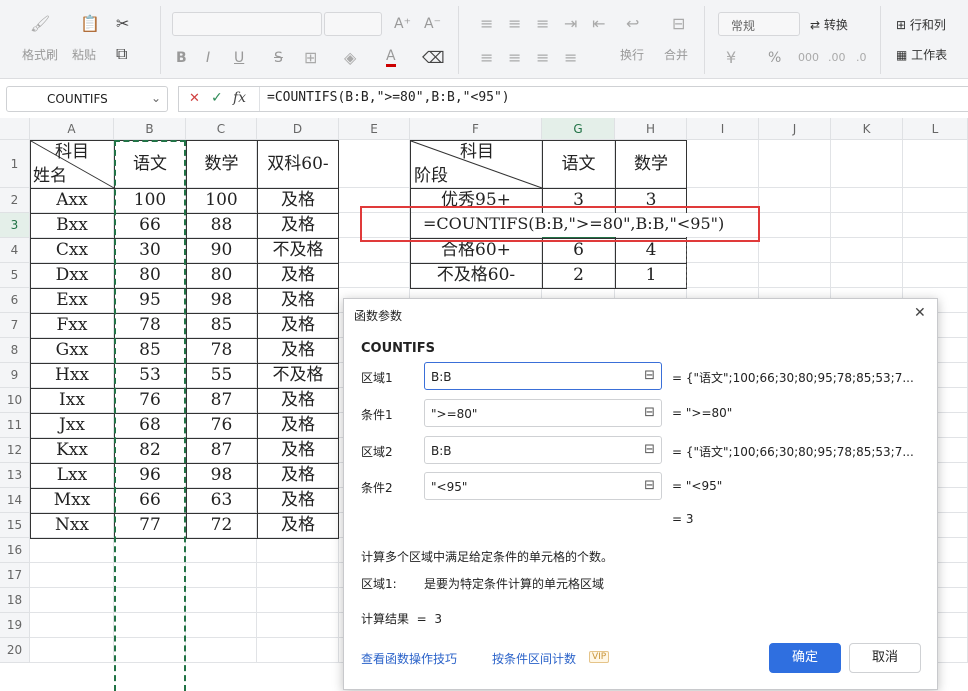  Describe the element at coordinates (181, 58) in the screenshot. I see `bold-button: B` at that location.